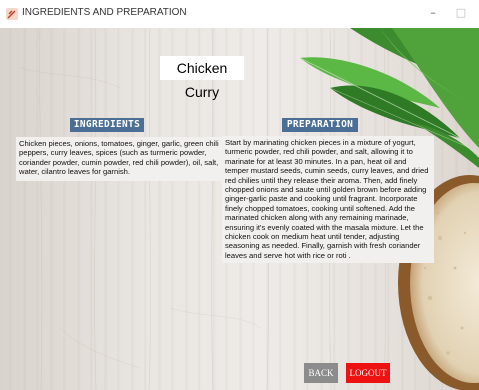 The width and height of the screenshot is (479, 390). I want to click on app-feather-icon, so click(12, 14).